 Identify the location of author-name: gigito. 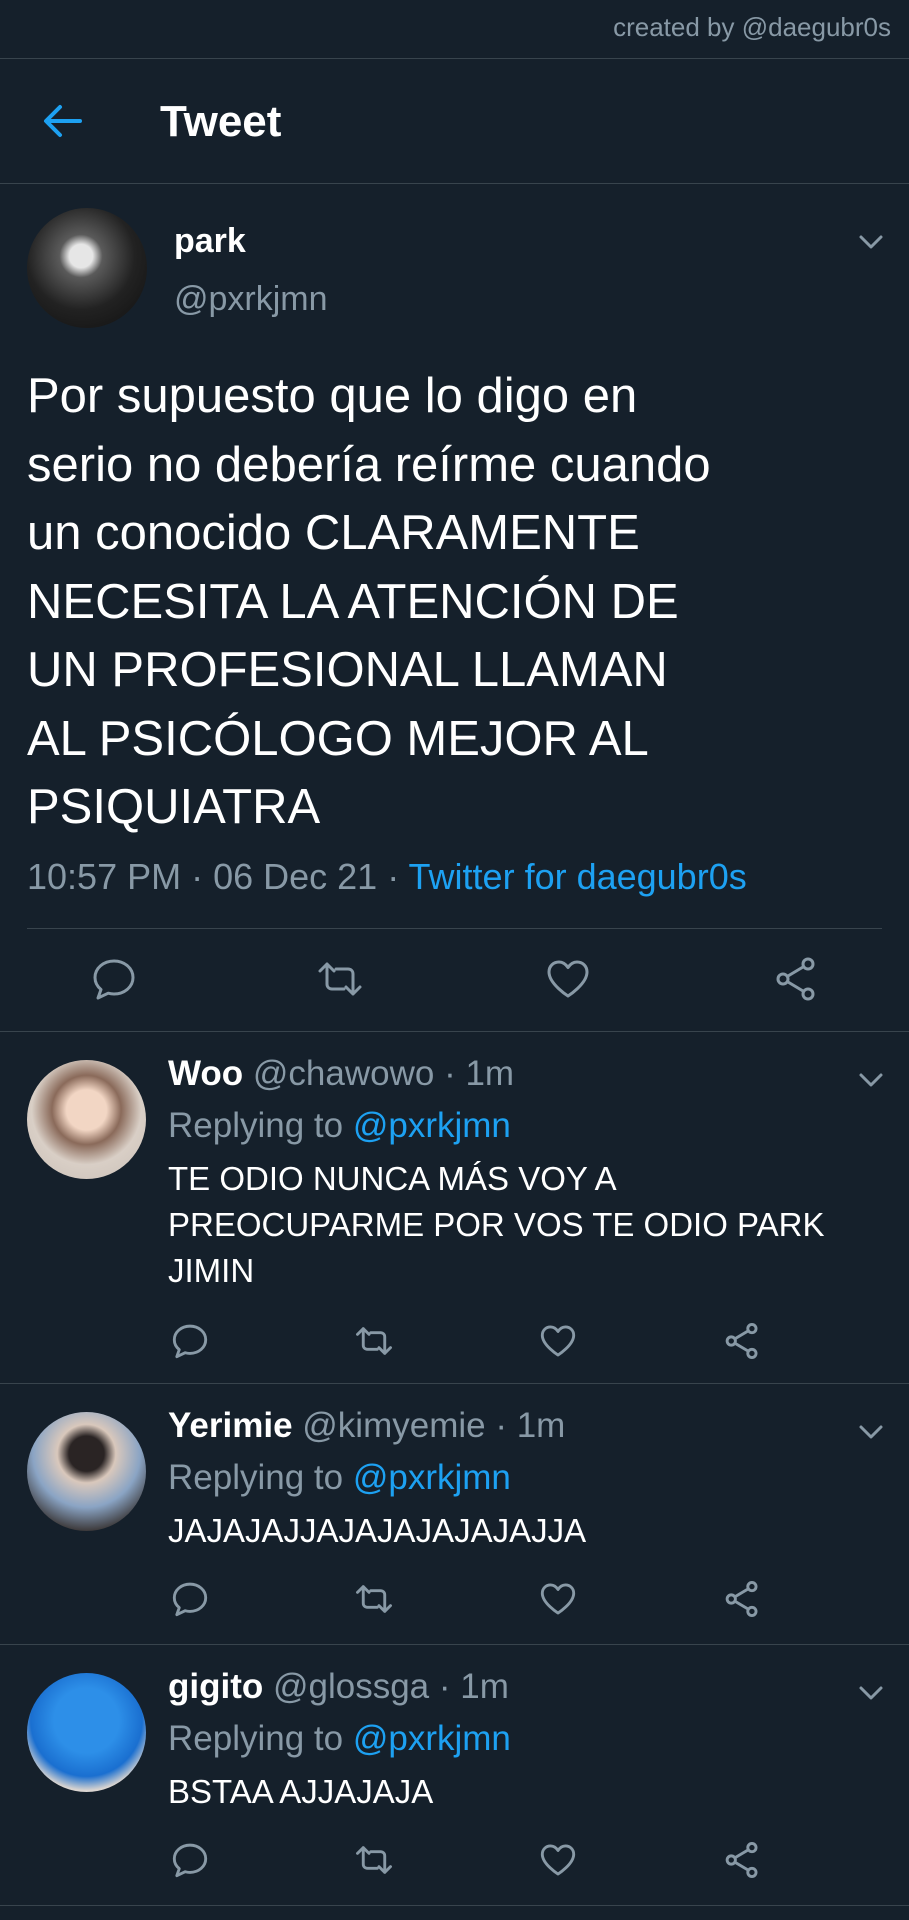
(215, 1686).